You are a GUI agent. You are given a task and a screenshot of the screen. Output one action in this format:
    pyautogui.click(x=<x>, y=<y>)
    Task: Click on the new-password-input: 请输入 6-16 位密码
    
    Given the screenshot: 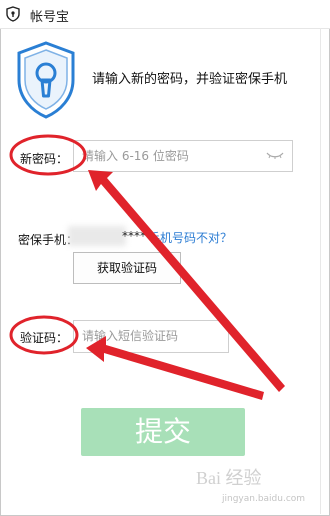 What is the action you would take?
    pyautogui.click(x=183, y=156)
    